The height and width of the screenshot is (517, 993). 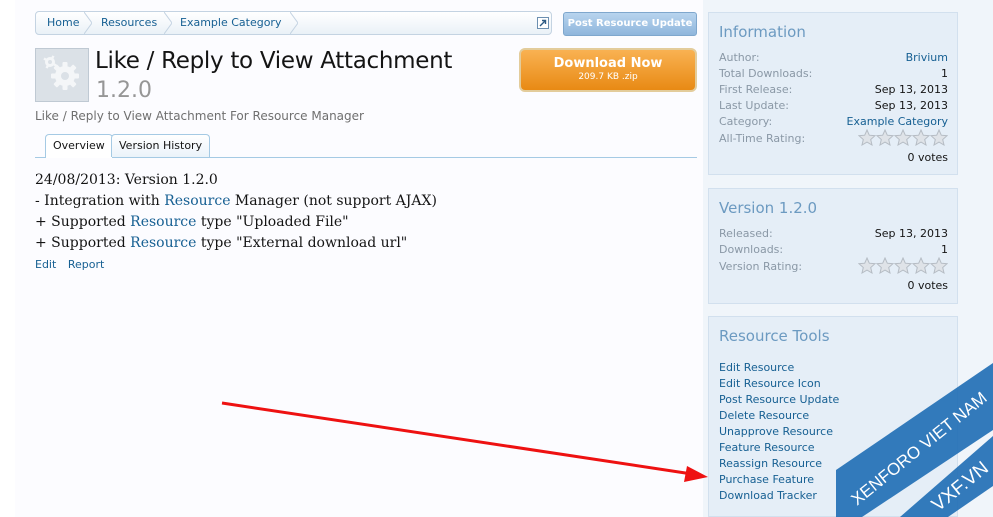 I want to click on information-title: Information, so click(x=762, y=32).